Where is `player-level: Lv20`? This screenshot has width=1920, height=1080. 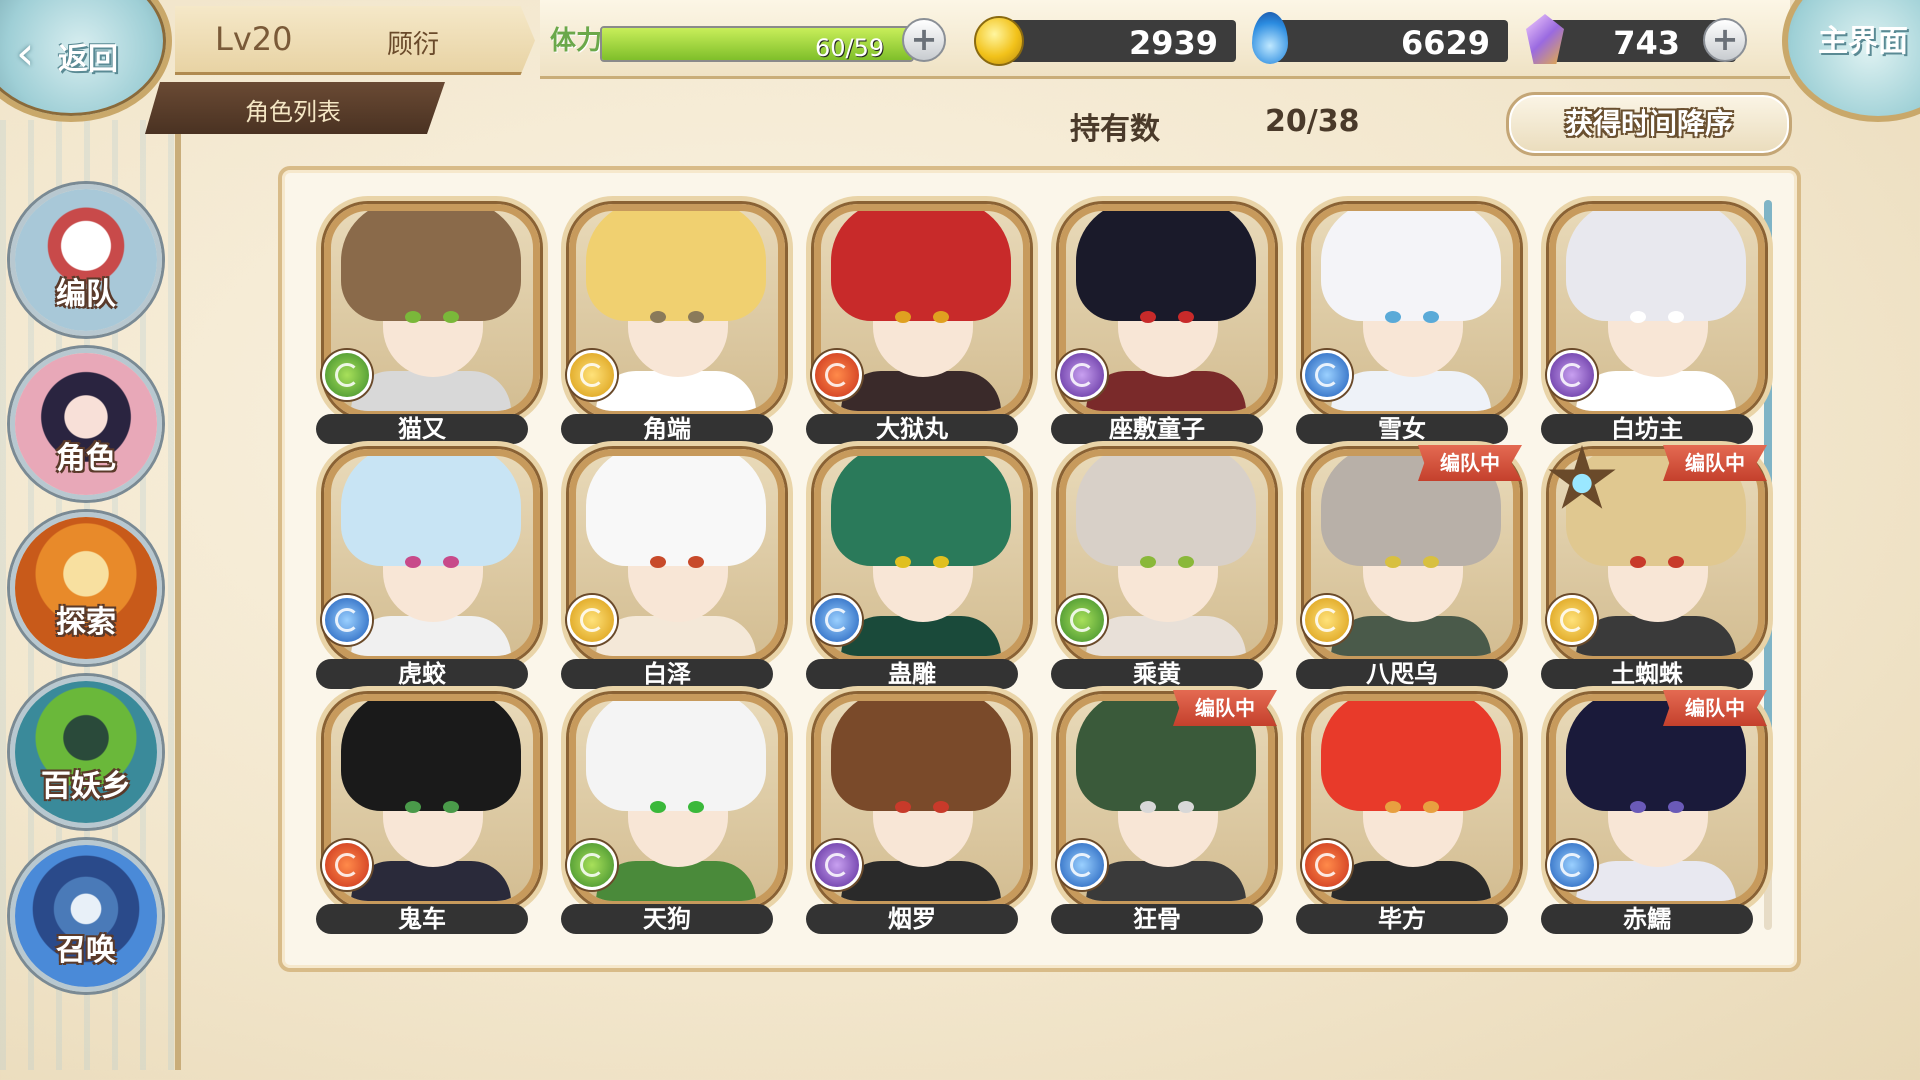 player-level: Lv20 is located at coordinates (254, 39).